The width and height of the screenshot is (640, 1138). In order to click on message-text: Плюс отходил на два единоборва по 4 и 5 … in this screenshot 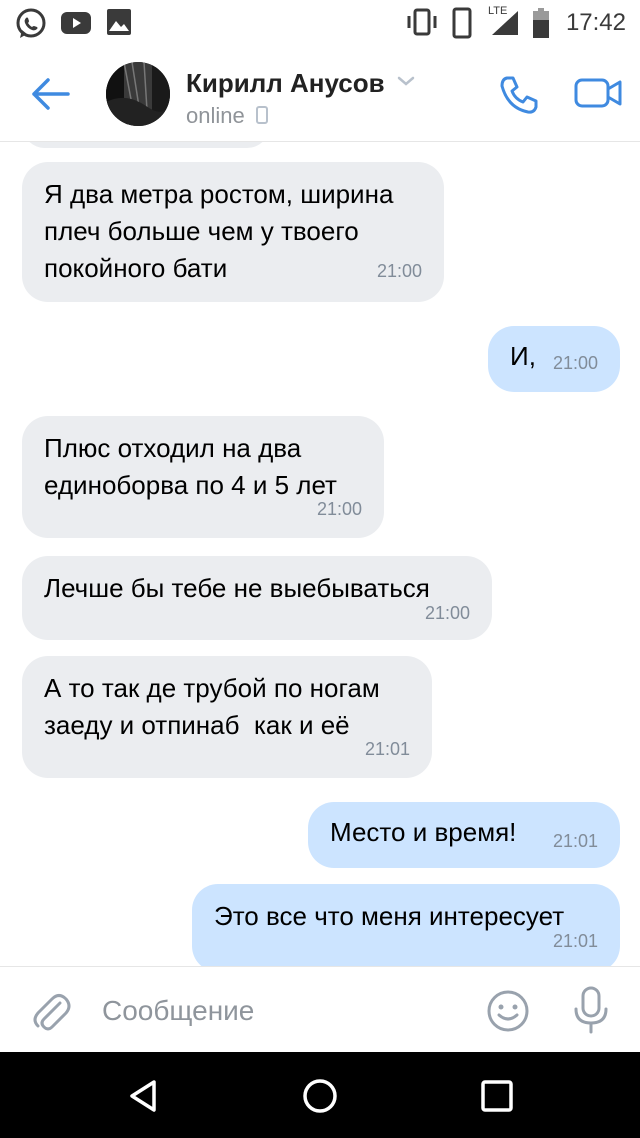, I will do `click(190, 466)`.